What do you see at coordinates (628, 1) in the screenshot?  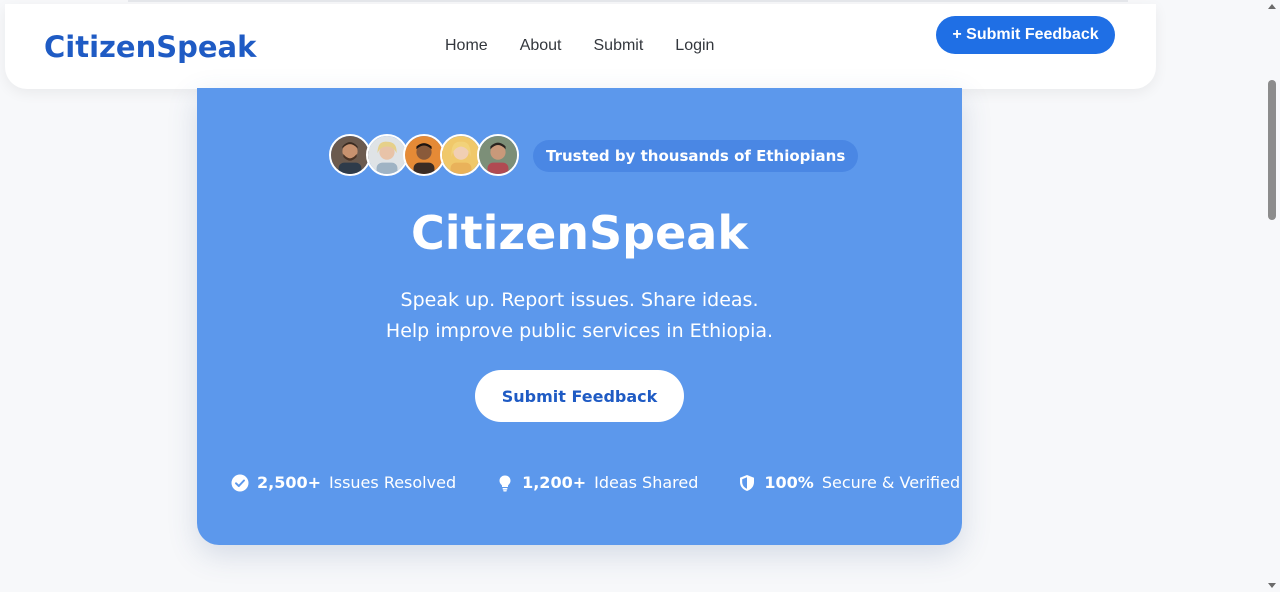 I see `top-edge-line` at bounding box center [628, 1].